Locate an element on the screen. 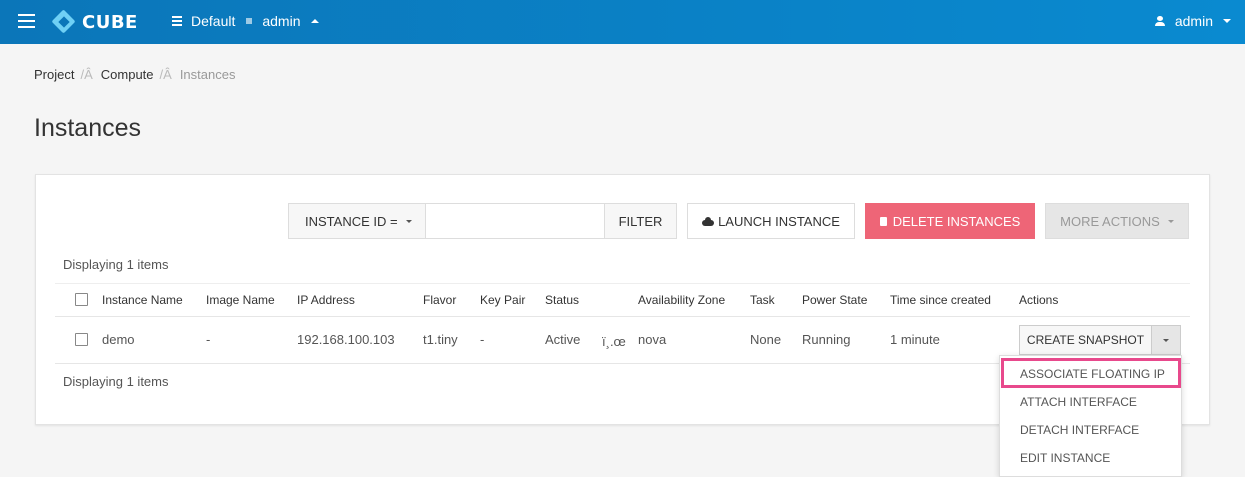 The width and height of the screenshot is (1245, 477). square-icon is located at coordinates (249, 21).